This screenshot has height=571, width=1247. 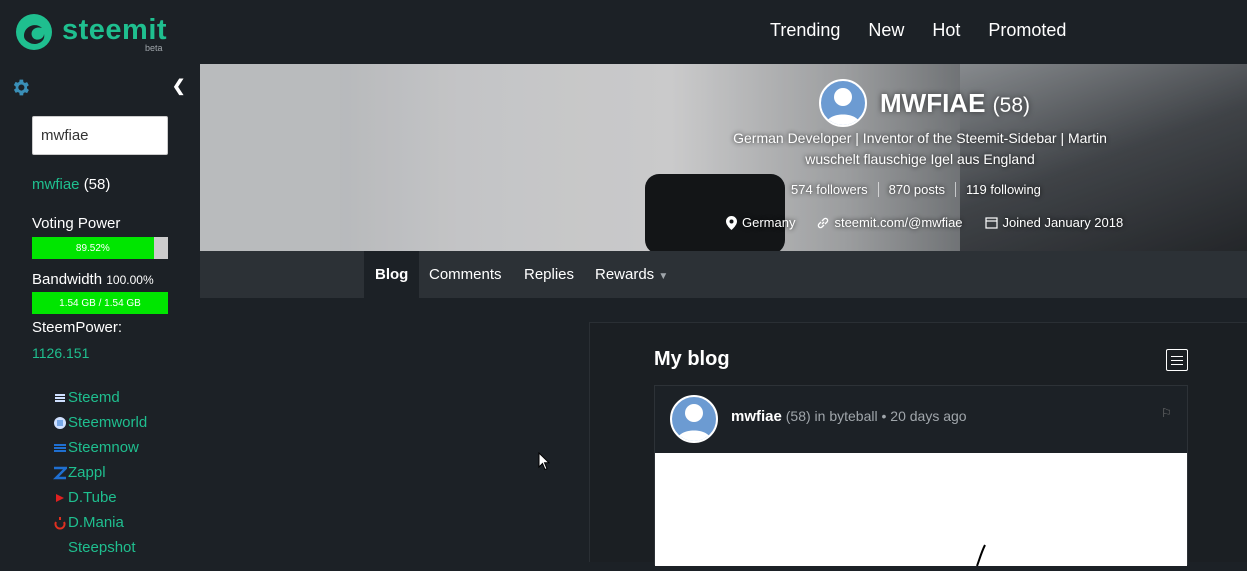 I want to click on steemd-icon, so click(x=60, y=398).